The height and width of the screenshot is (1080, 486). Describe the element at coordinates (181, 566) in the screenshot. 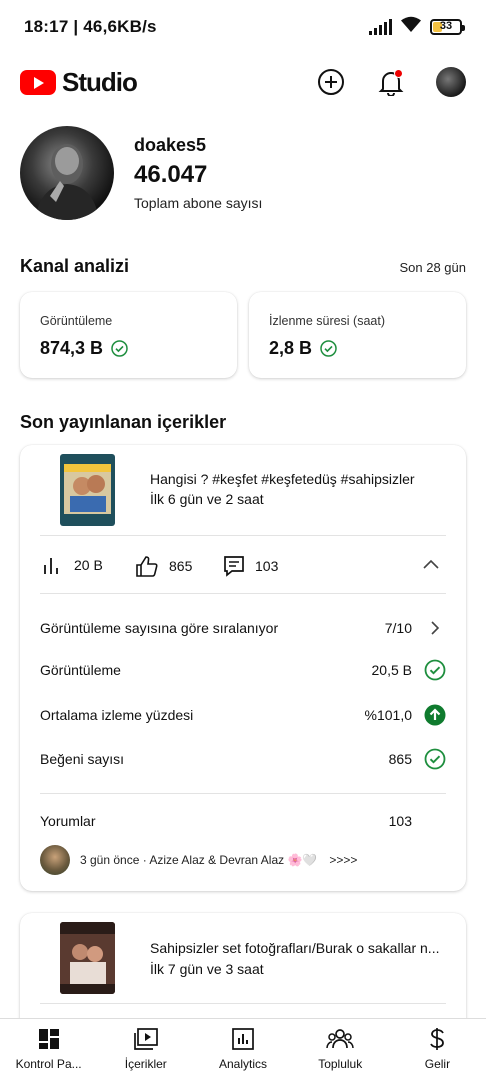

I see `video-likes-value: 865` at that location.